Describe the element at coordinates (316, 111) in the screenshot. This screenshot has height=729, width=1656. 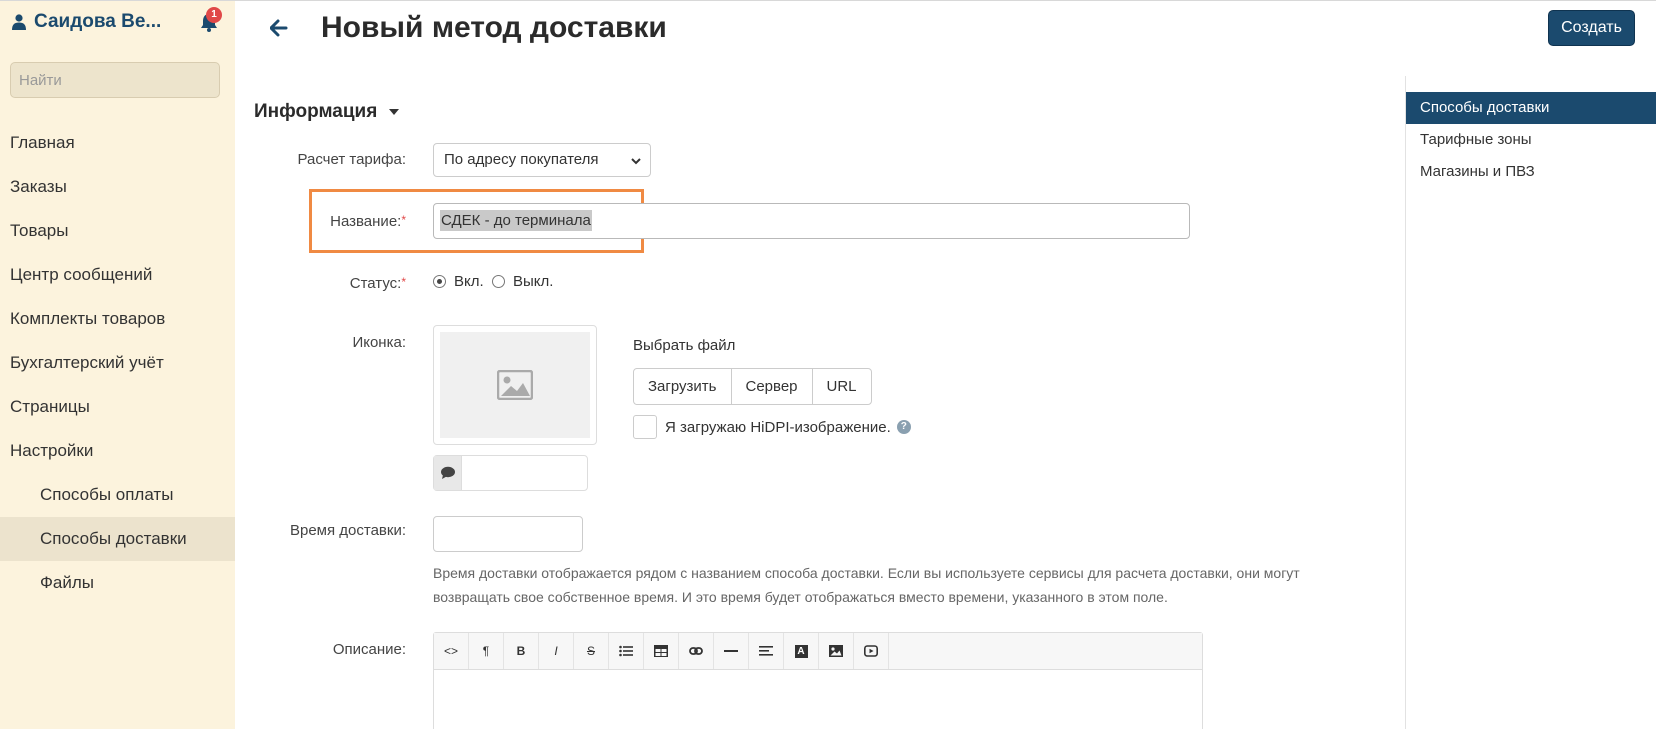
I see `section-title: Информация` at that location.